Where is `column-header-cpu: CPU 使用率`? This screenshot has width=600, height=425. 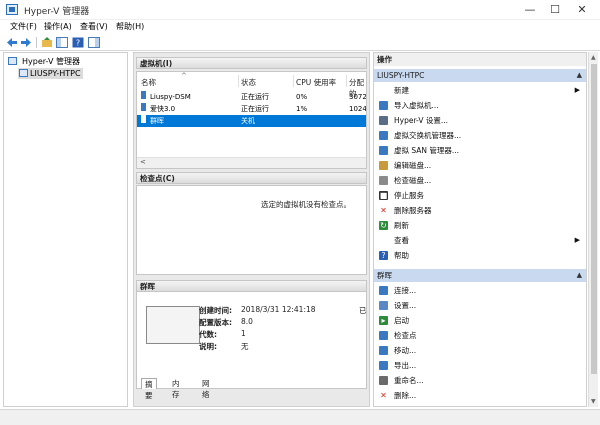
column-header-cpu: CPU 使用率 is located at coordinates (316, 82).